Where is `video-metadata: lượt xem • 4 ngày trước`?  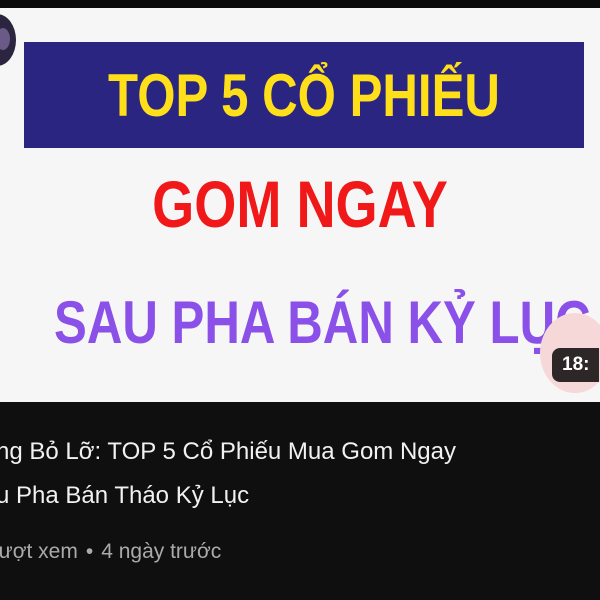 video-metadata: lượt xem • 4 ngày trước is located at coordinates (110, 552).